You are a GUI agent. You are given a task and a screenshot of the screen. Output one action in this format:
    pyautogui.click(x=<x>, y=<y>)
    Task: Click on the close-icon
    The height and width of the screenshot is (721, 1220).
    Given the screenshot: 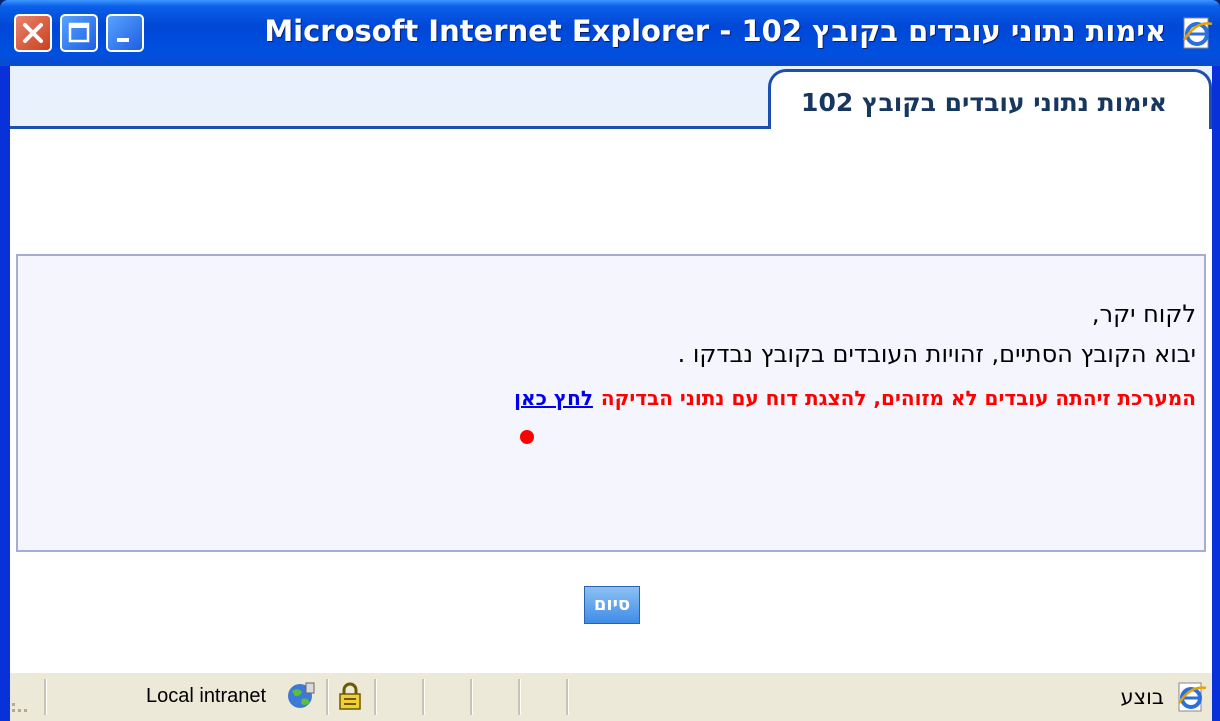 What is the action you would take?
    pyautogui.click(x=33, y=33)
    